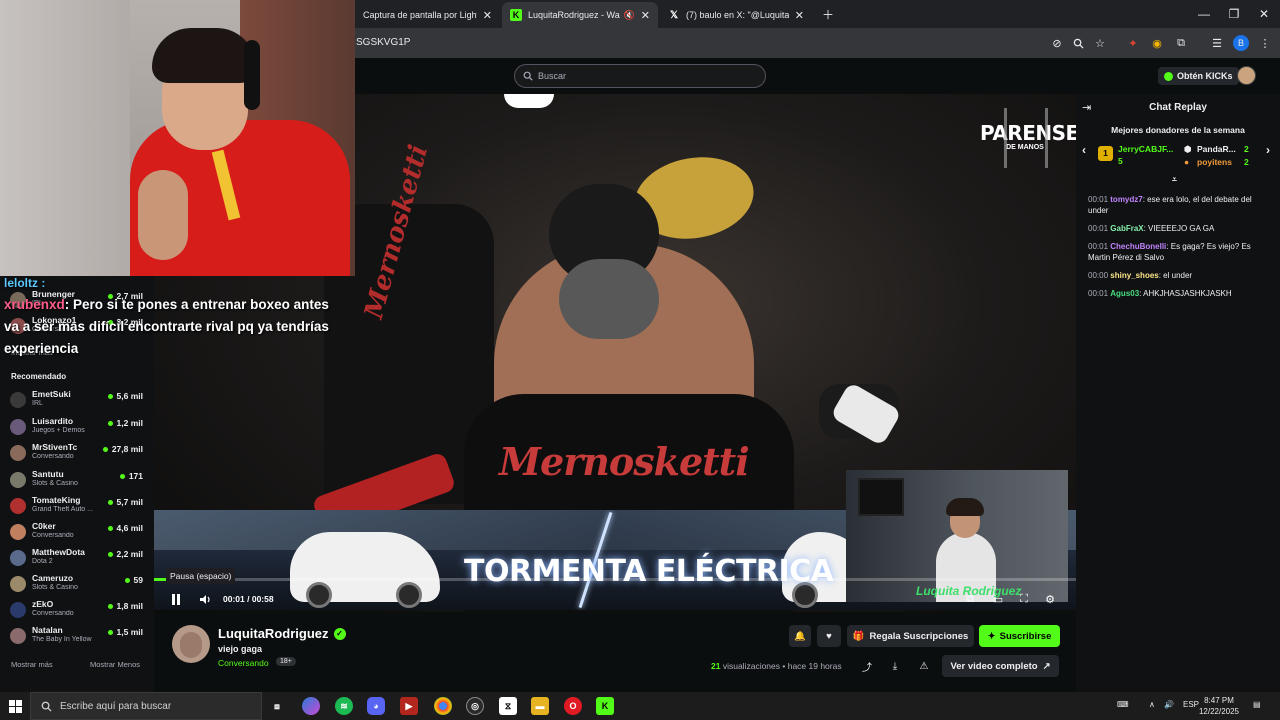 The width and height of the screenshot is (1280, 720). I want to click on sidebar-item-natalan: Natalan The Baby In Yellow 1,5 mil, so click(78, 635).